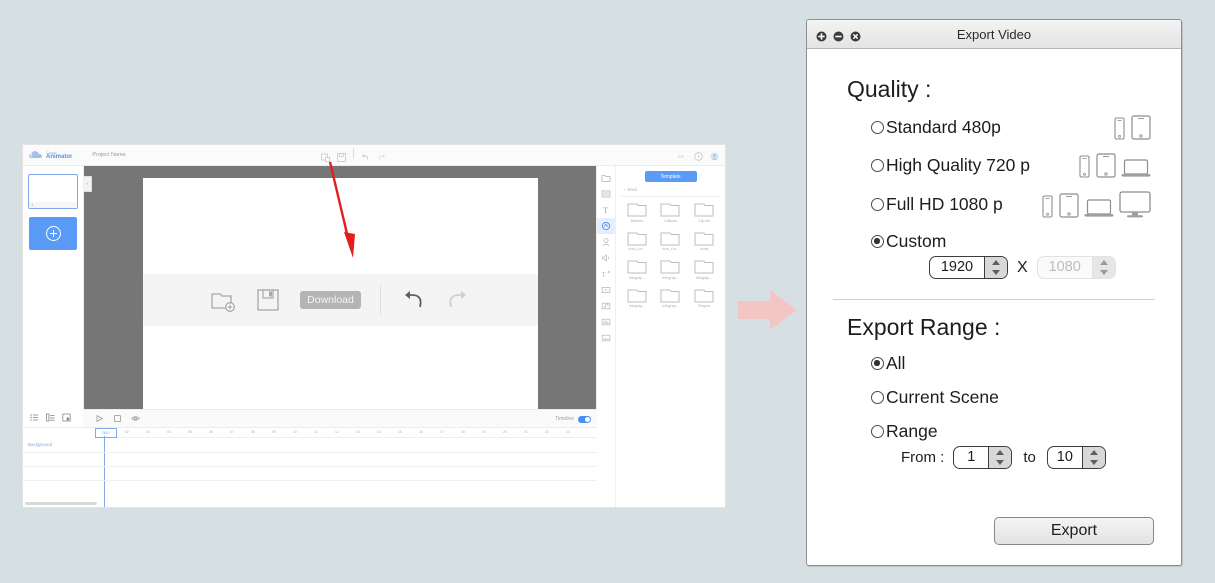 The width and height of the screenshot is (1215, 583). What do you see at coordinates (877, 363) in the screenshot?
I see `radio-all` at bounding box center [877, 363].